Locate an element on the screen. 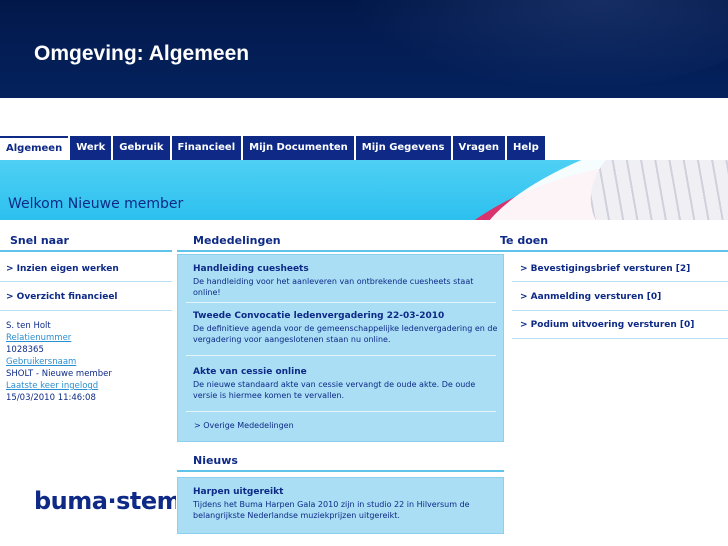 This screenshot has height=546, width=728. heading-mededelingen: Mededelingen is located at coordinates (237, 240).